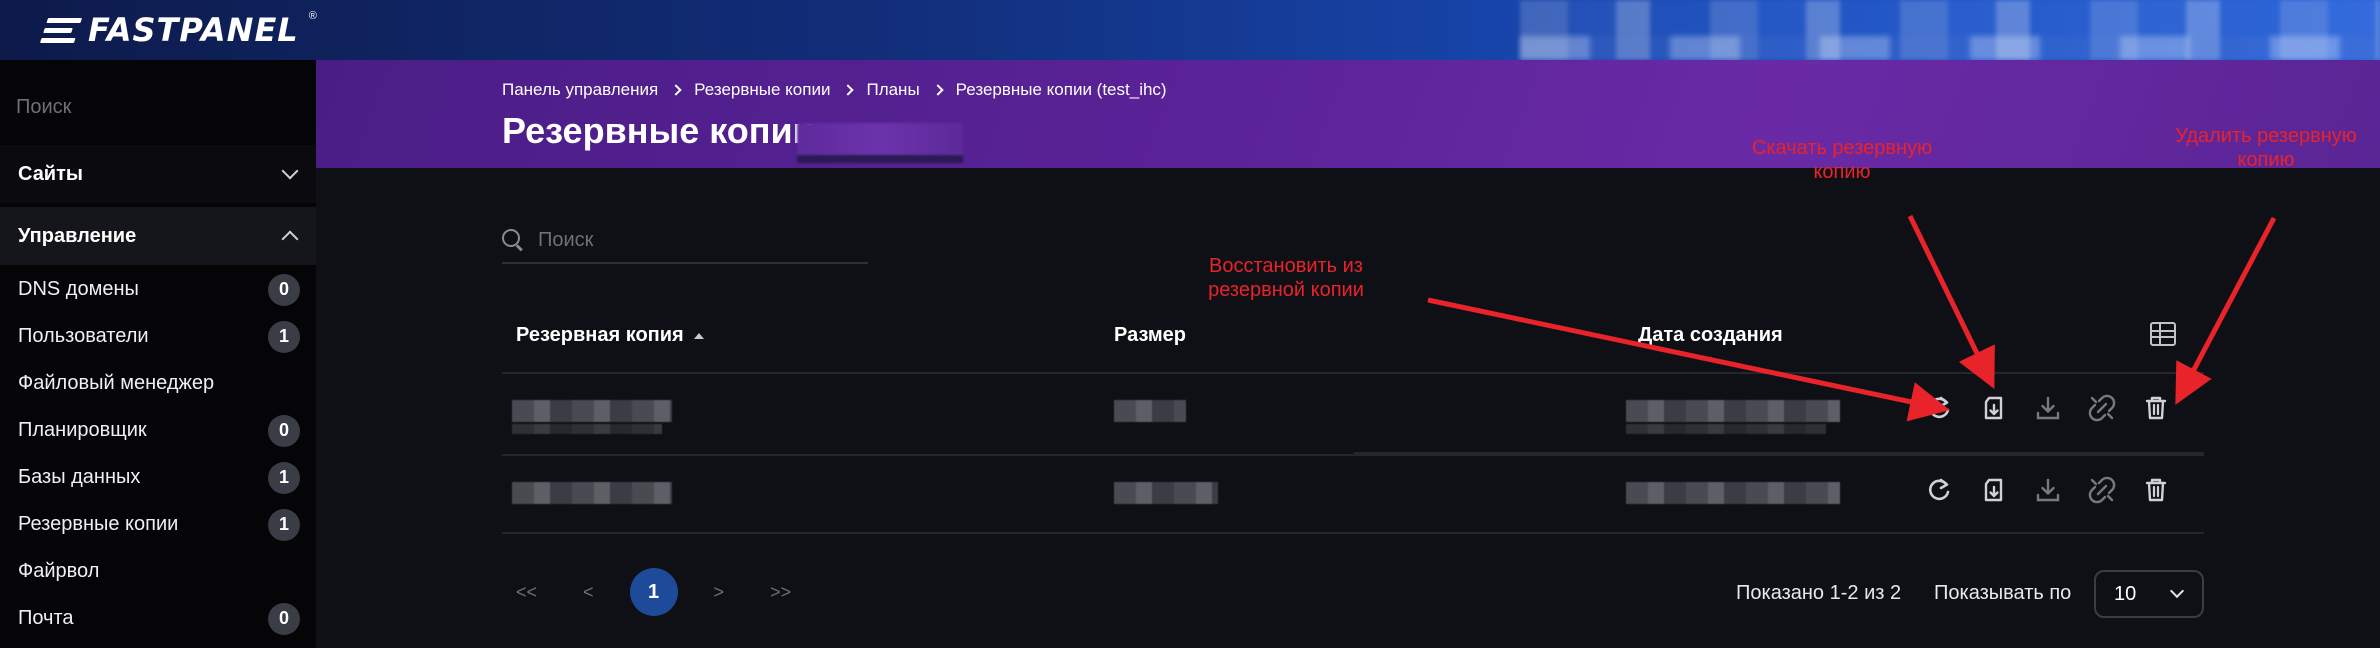 The height and width of the screenshot is (648, 2380). What do you see at coordinates (1842, 160) in the screenshot?
I see `annotation-download: Скачать резервную копию` at bounding box center [1842, 160].